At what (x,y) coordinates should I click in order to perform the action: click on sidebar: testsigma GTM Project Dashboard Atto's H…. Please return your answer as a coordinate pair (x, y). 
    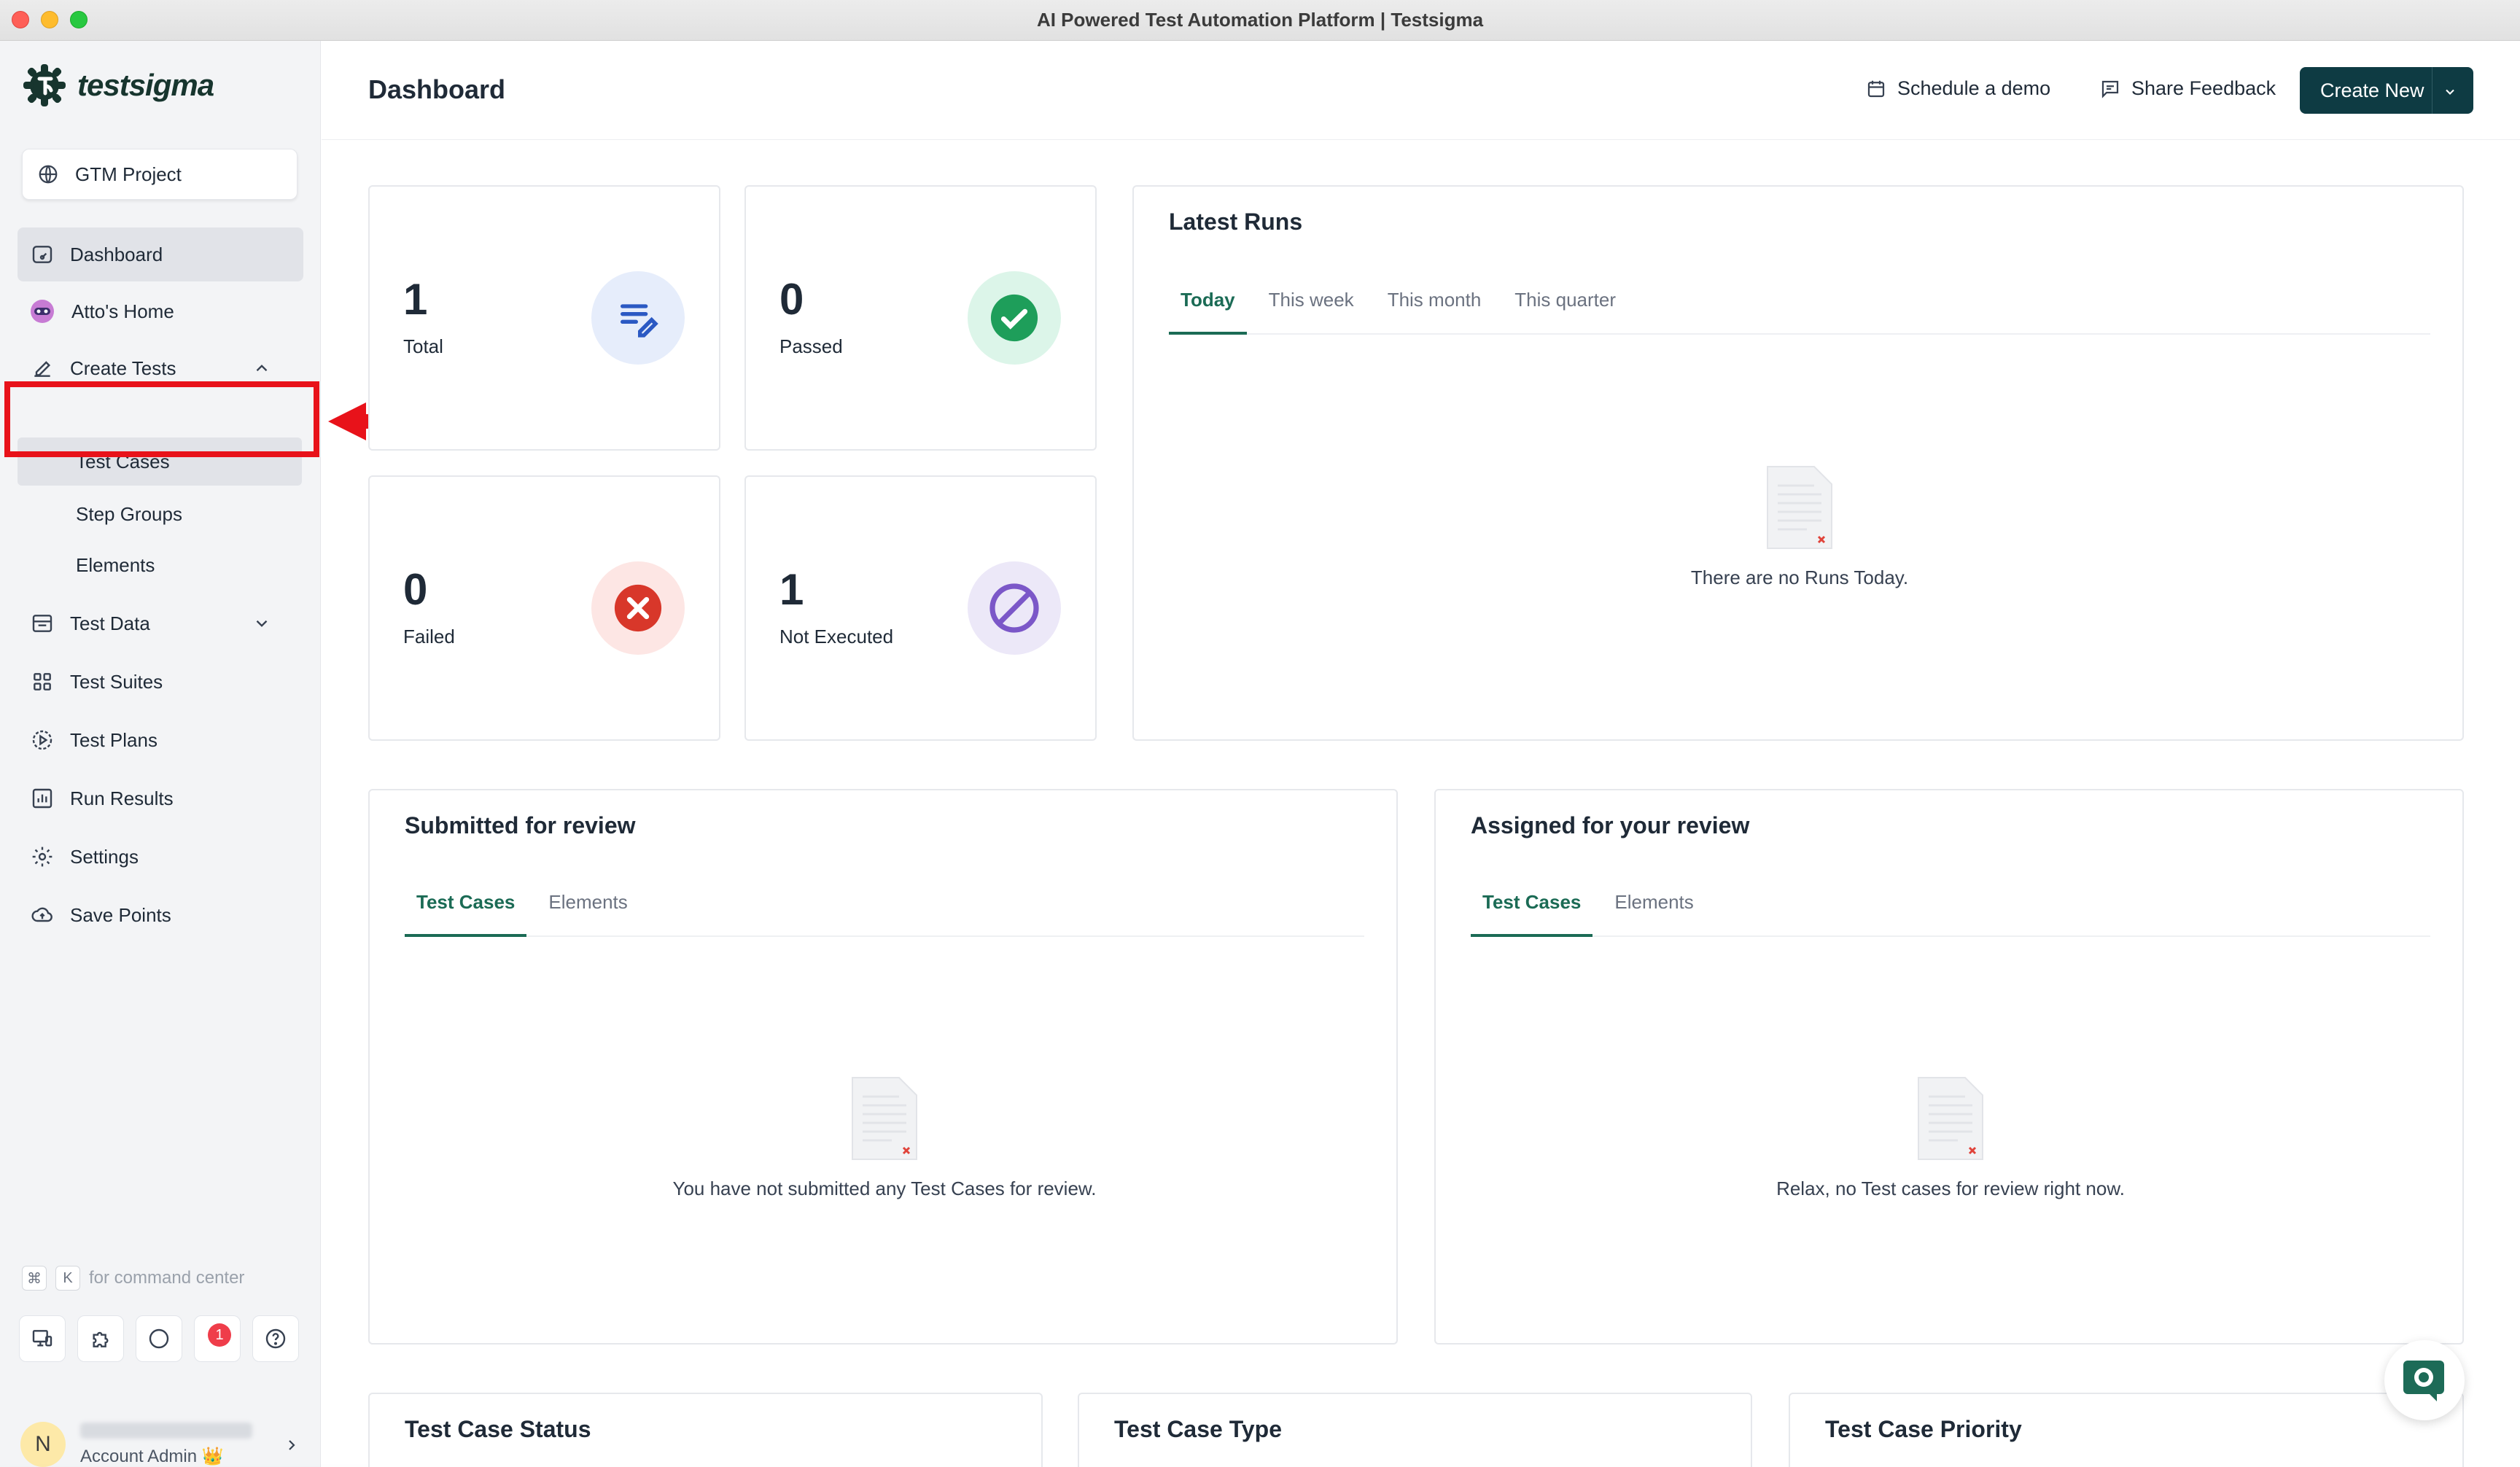
    Looking at the image, I should click on (160, 754).